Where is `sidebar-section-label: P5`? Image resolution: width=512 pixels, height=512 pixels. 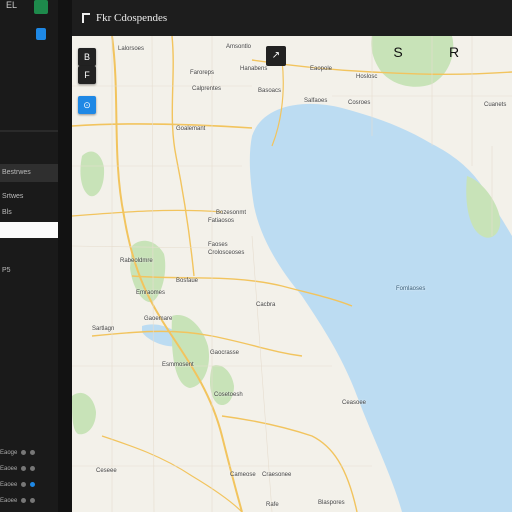
sidebar-section-label: P5 is located at coordinates (6, 270).